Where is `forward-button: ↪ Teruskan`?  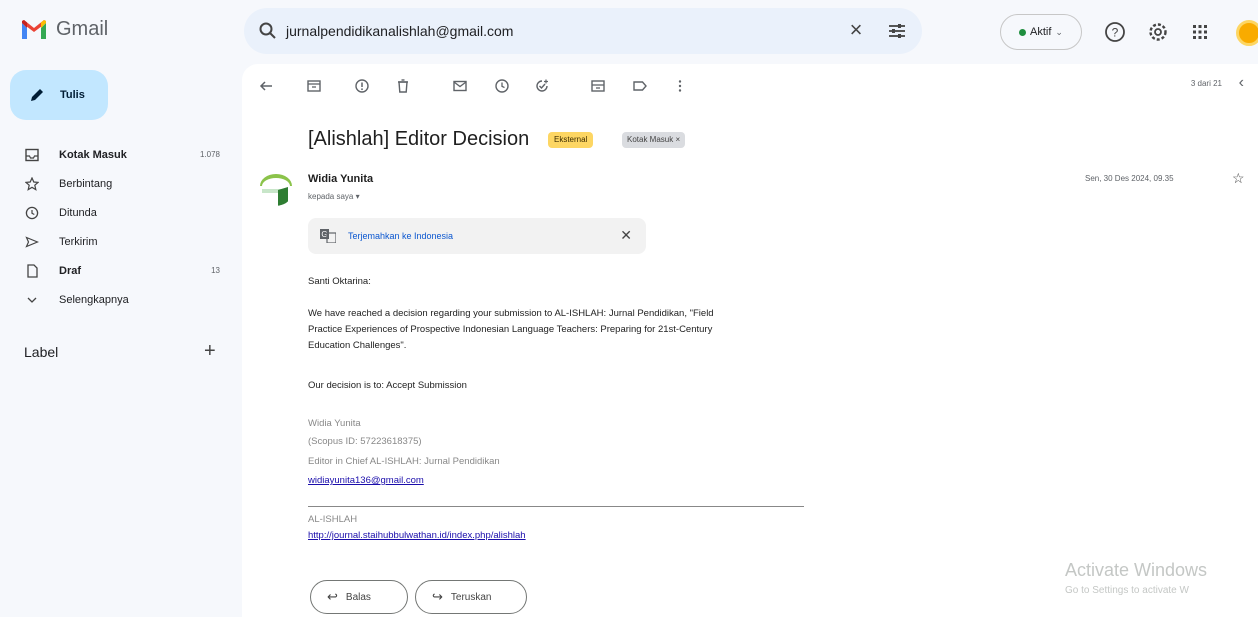 forward-button: ↪ Teruskan is located at coordinates (471, 597).